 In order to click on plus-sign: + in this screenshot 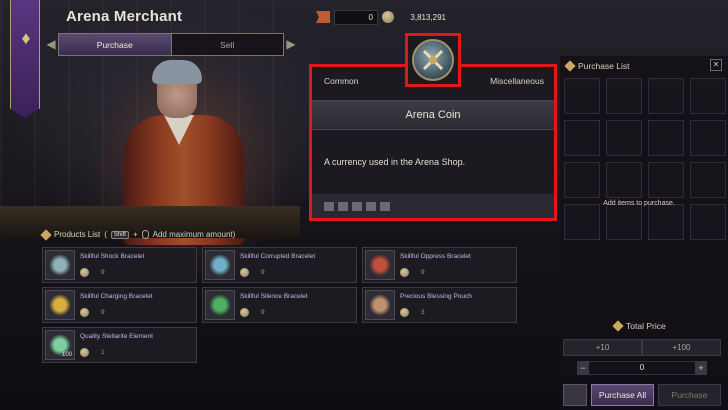, I will do `click(135, 234)`.